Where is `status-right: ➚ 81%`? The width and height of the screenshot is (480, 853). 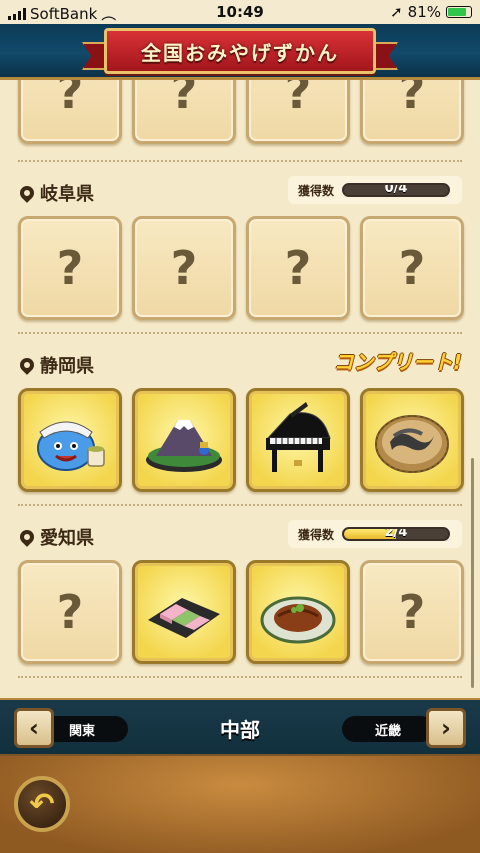 status-right: ➚ 81% is located at coordinates (431, 12).